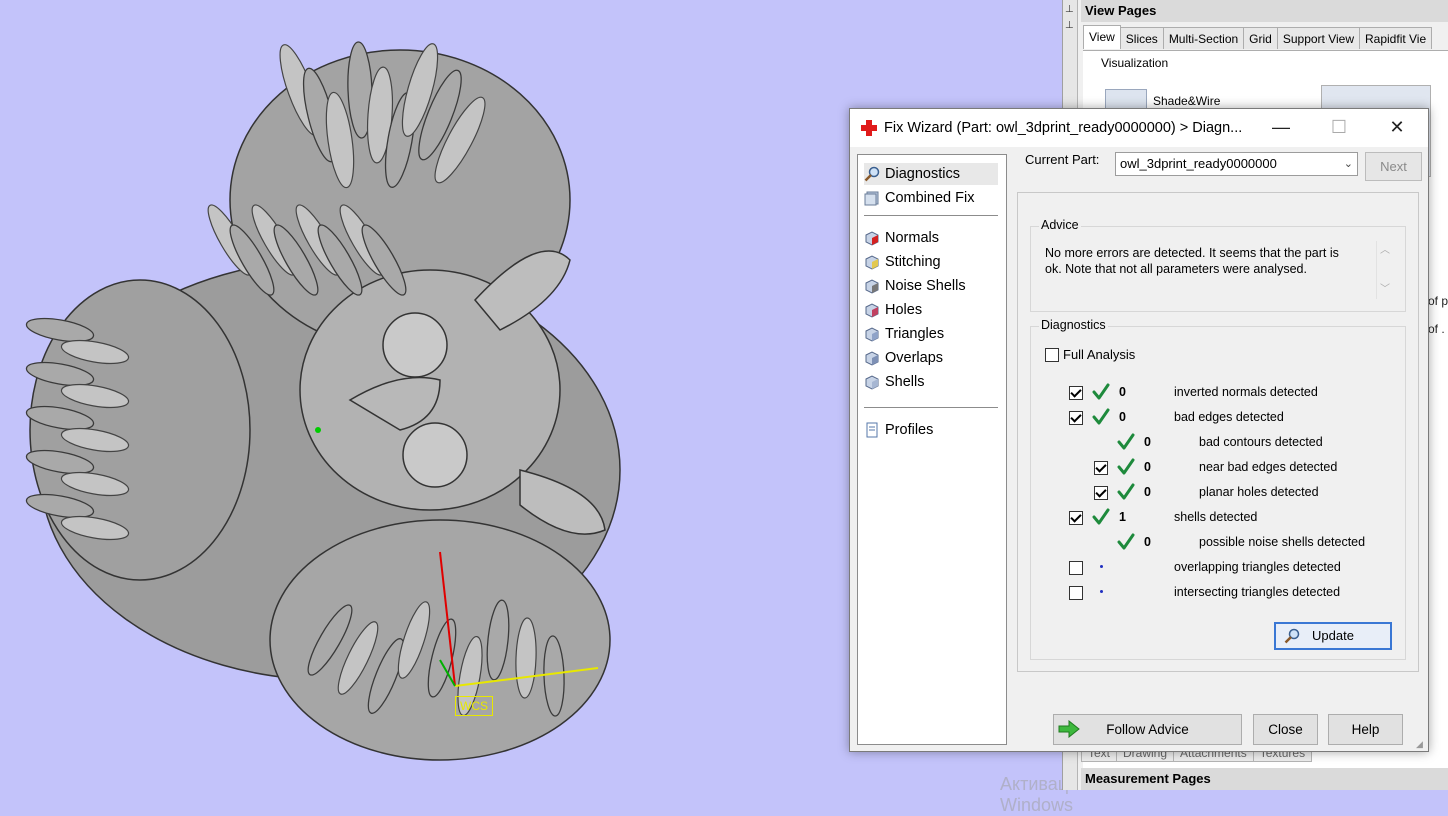  Describe the element at coordinates (872, 310) in the screenshot. I see `holes-icon` at that location.